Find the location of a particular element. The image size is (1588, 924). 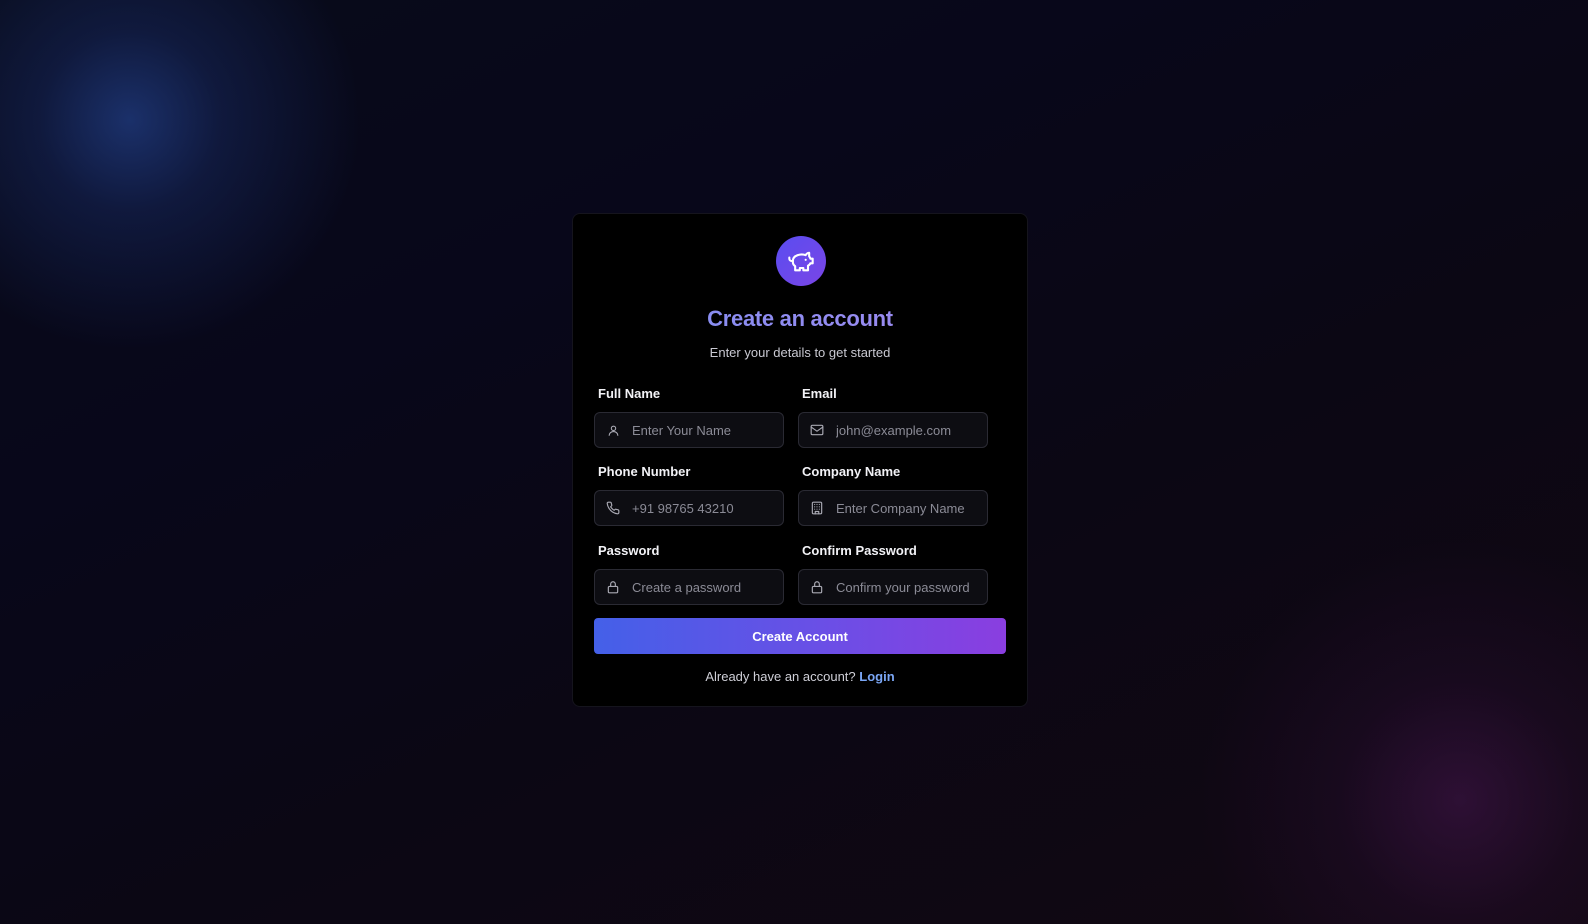

mail-icon is located at coordinates (817, 430).